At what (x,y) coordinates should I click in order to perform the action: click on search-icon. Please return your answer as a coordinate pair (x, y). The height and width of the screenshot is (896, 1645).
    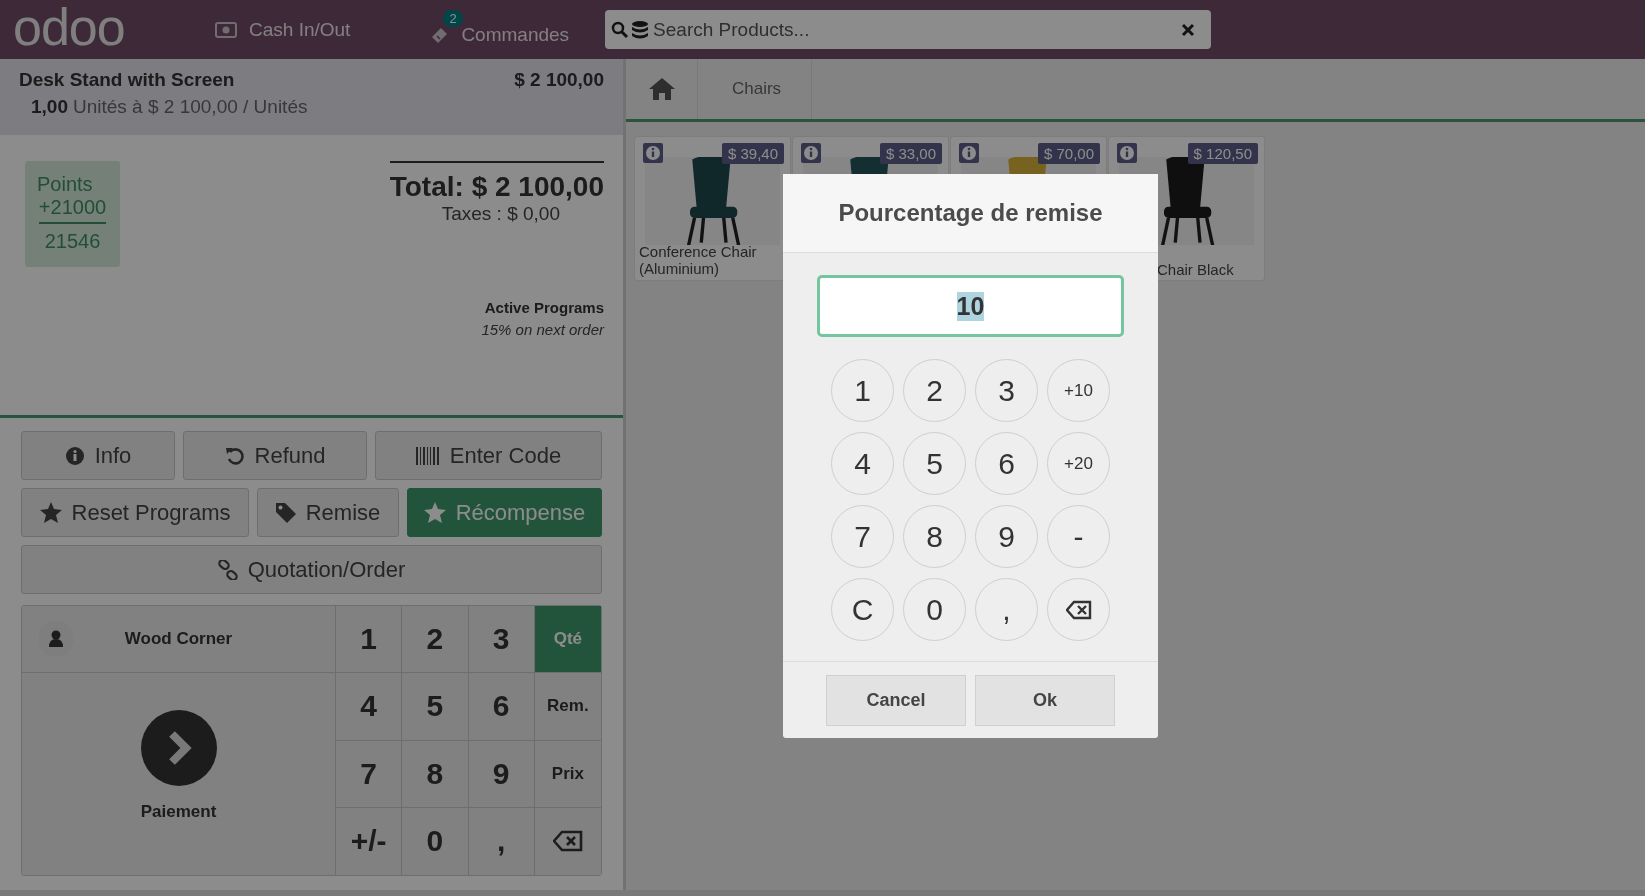
    Looking at the image, I should click on (620, 29).